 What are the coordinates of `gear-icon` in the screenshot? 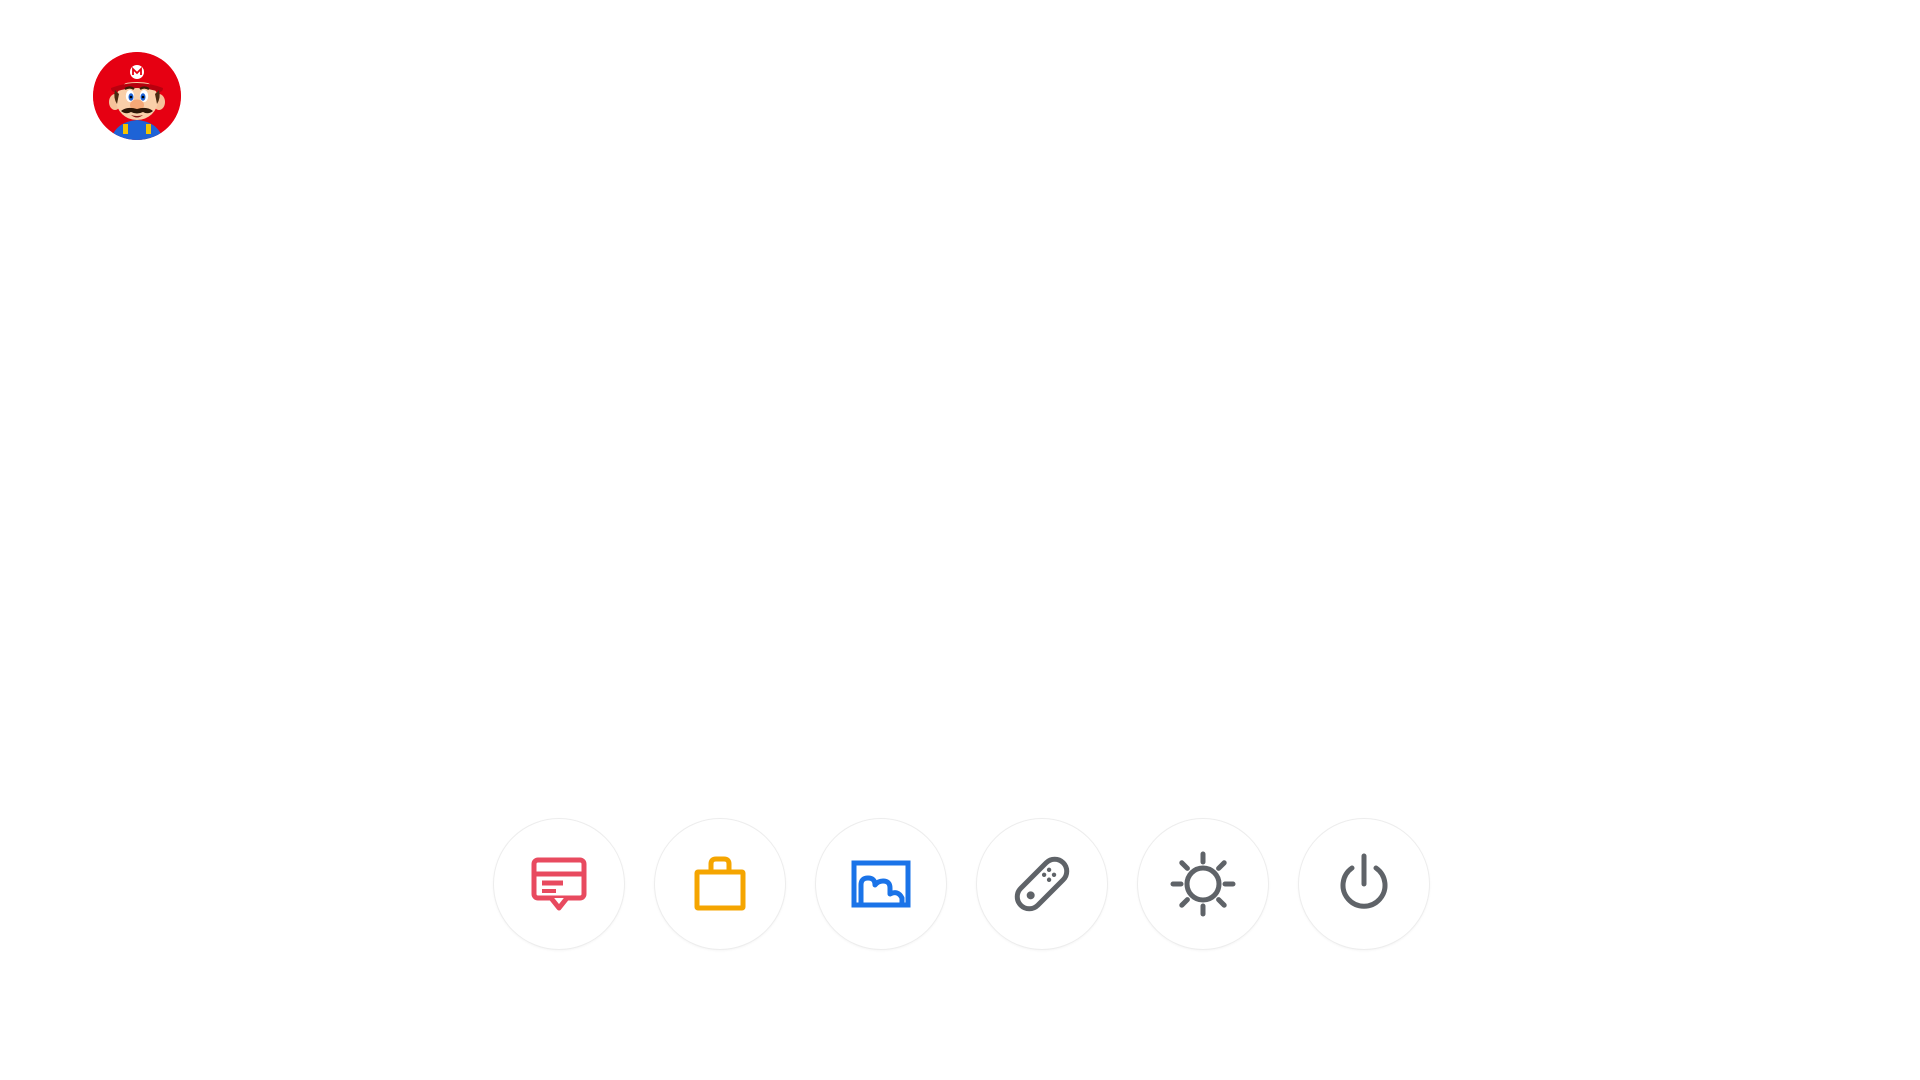 It's located at (1203, 884).